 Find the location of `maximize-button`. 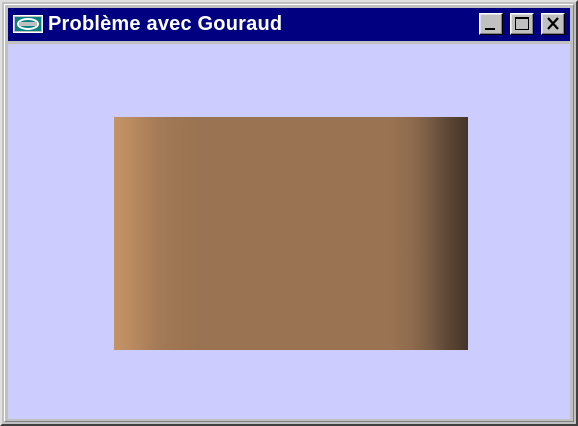

maximize-button is located at coordinates (522, 24).